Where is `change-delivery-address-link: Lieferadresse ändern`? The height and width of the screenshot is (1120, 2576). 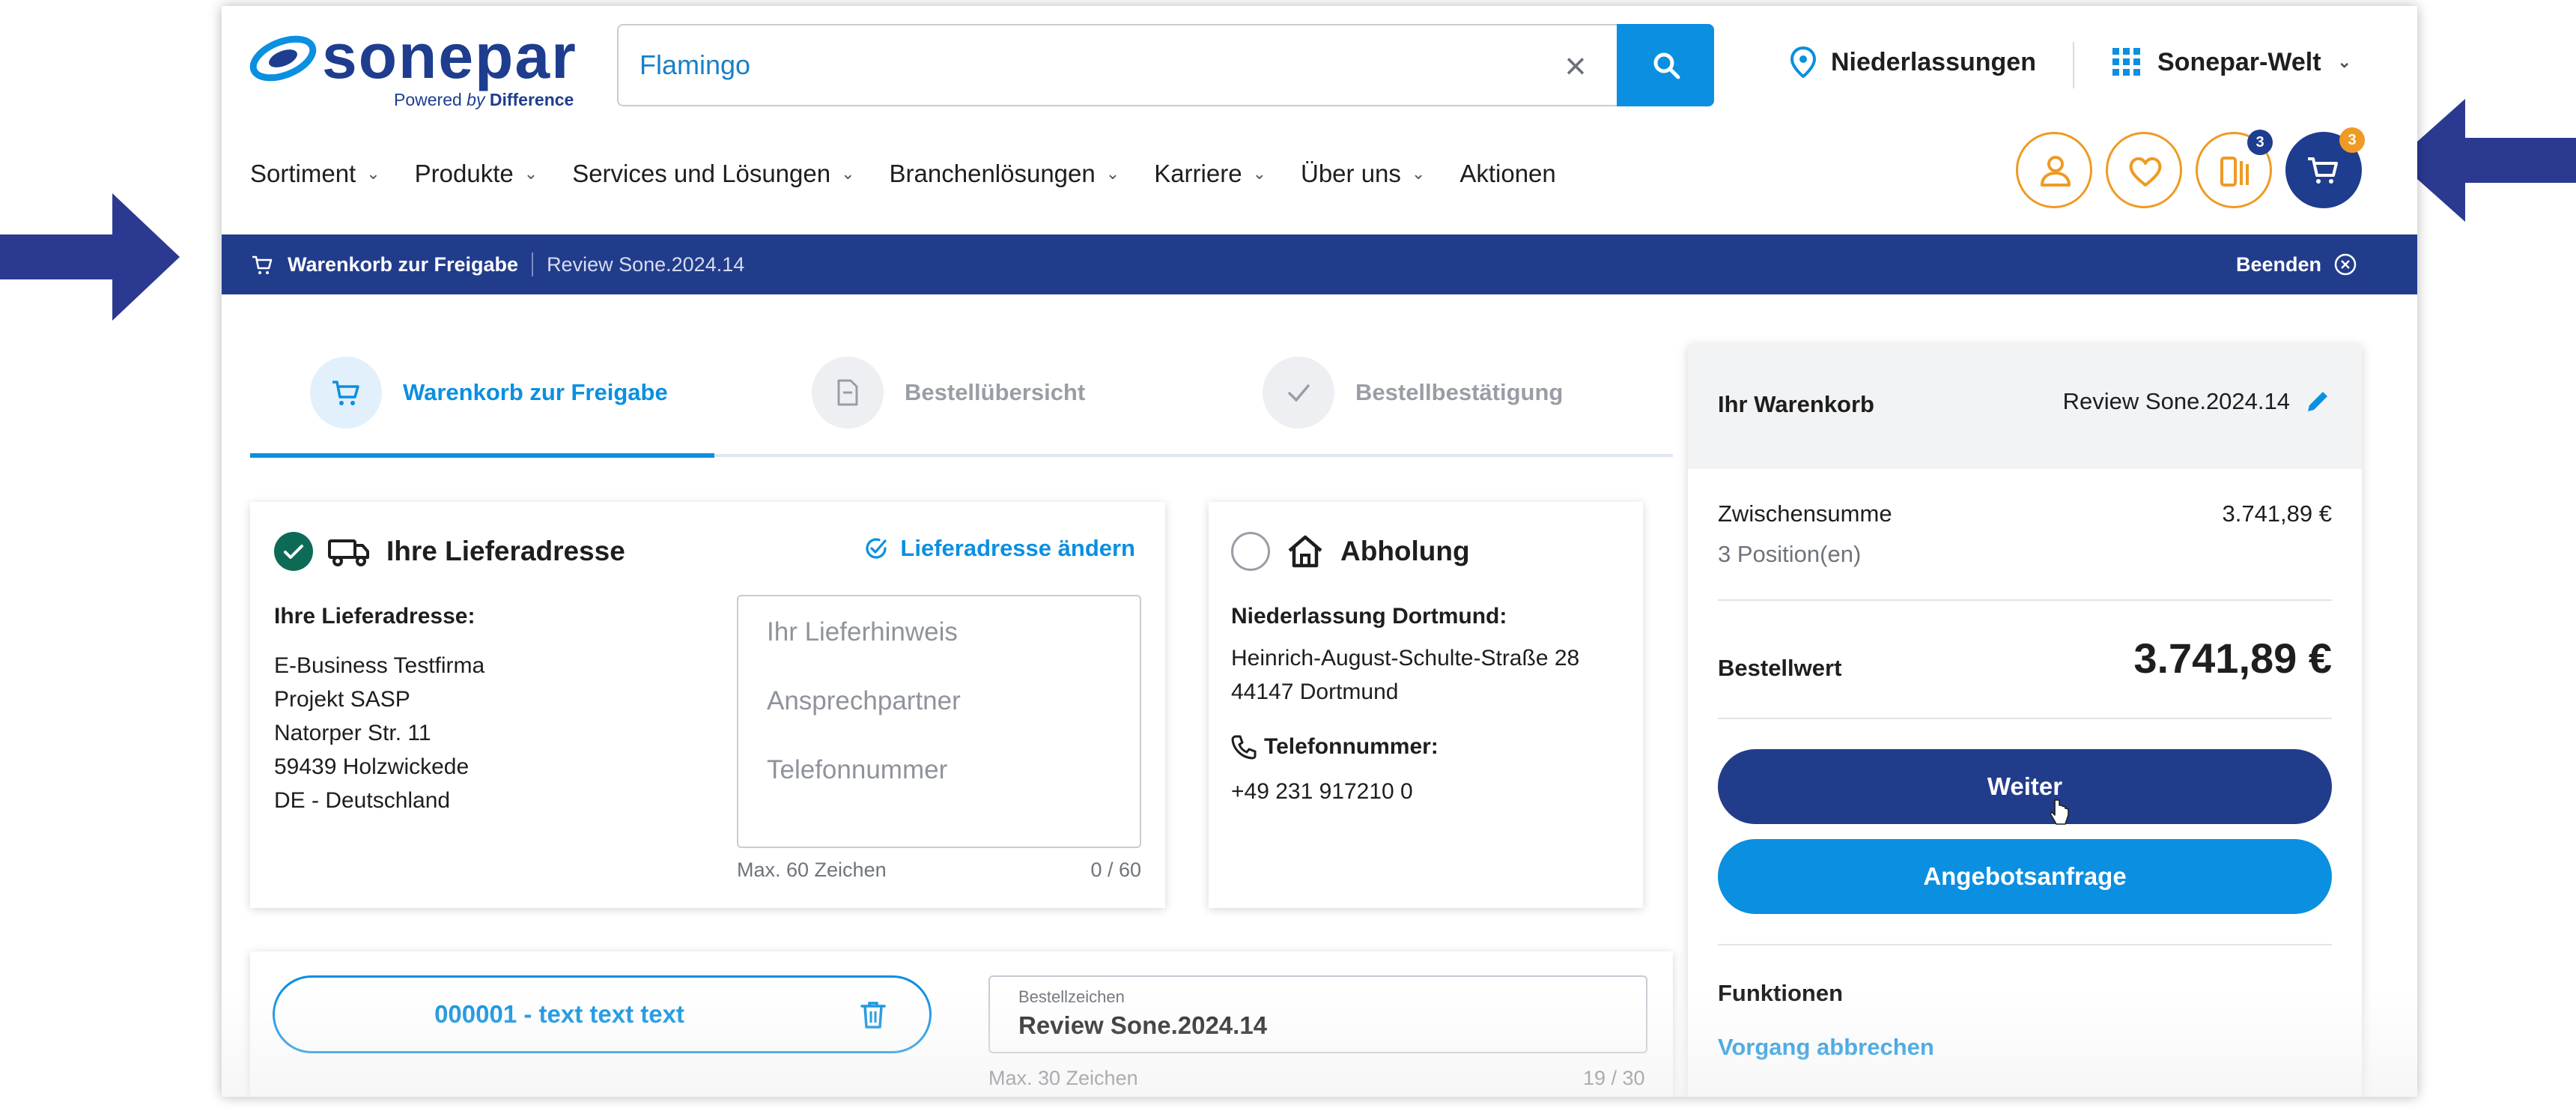
change-delivery-address-link: Lieferadresse ändern is located at coordinates (999, 548).